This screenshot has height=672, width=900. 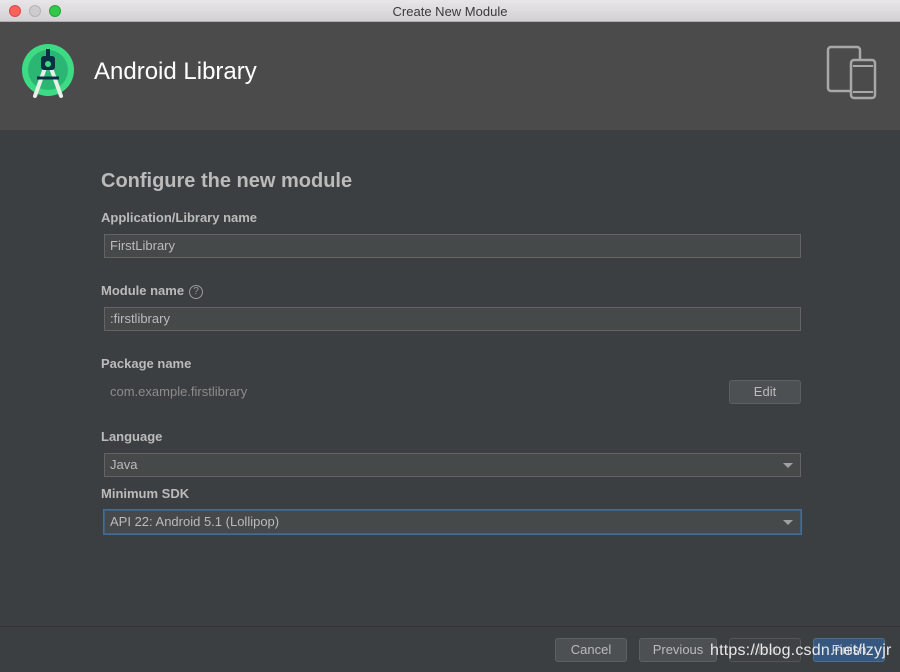 I want to click on window-title: Create New Module, so click(x=450, y=11).